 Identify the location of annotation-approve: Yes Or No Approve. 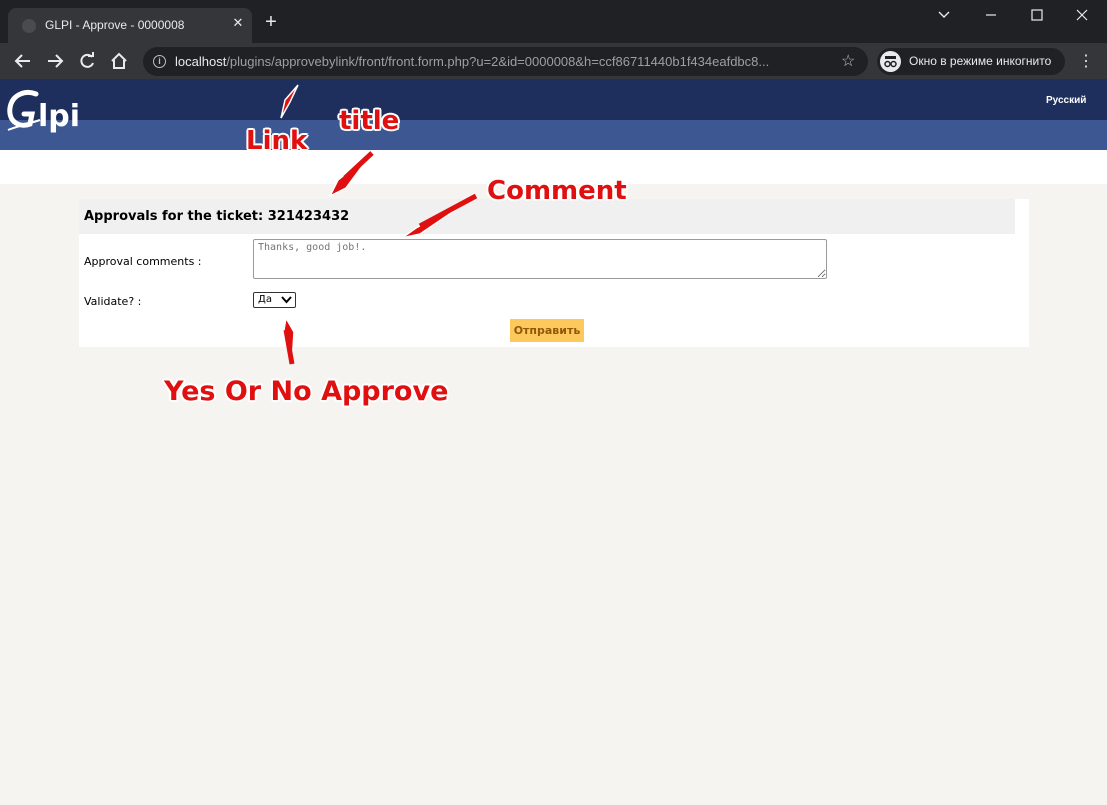
(306, 391).